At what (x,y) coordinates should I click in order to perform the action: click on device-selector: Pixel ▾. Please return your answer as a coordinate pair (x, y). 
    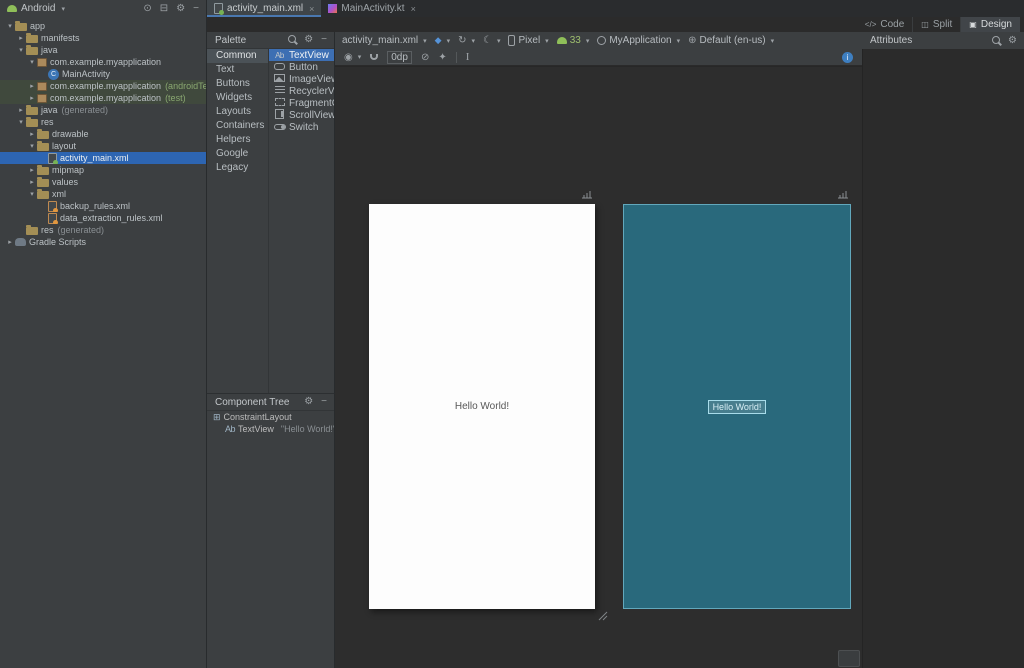
    Looking at the image, I should click on (528, 40).